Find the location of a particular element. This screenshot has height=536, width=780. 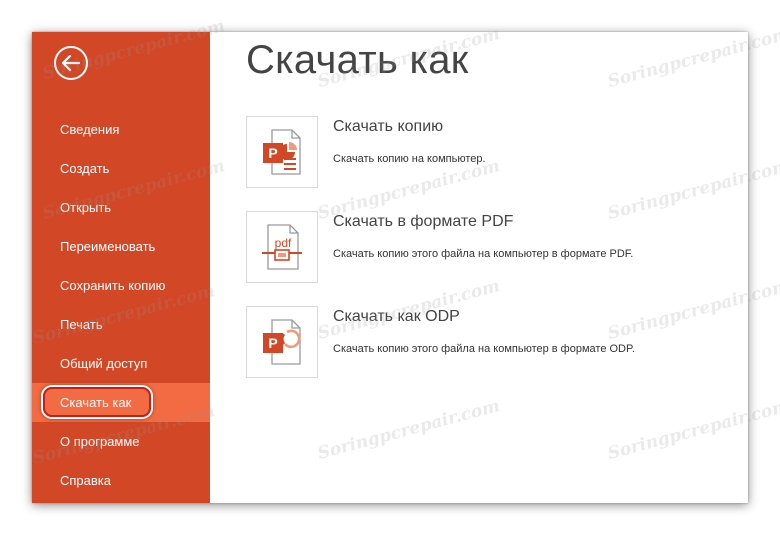

page-title: Скачать как is located at coordinates (357, 60).